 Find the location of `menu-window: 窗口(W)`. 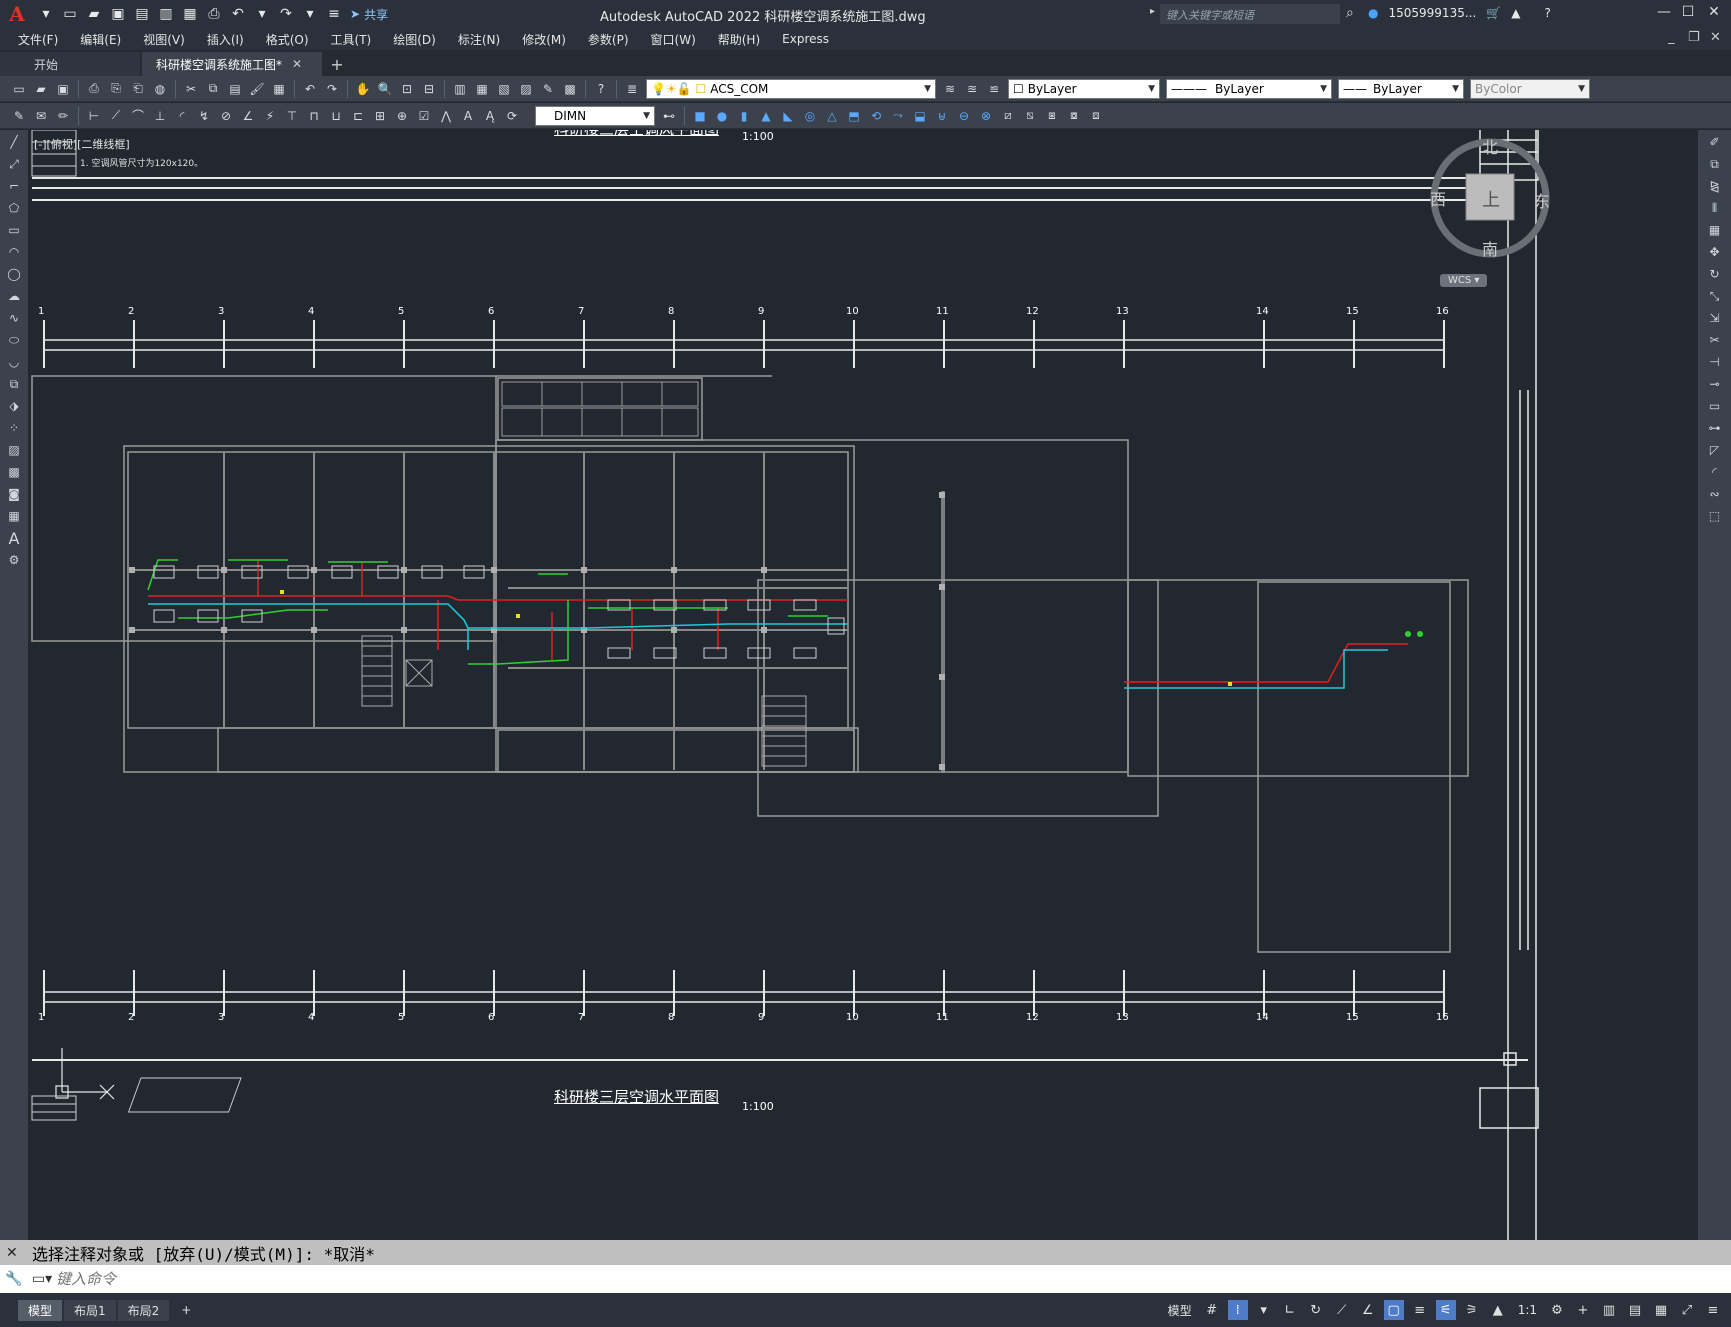

menu-window: 窗口(W) is located at coordinates (673, 39).